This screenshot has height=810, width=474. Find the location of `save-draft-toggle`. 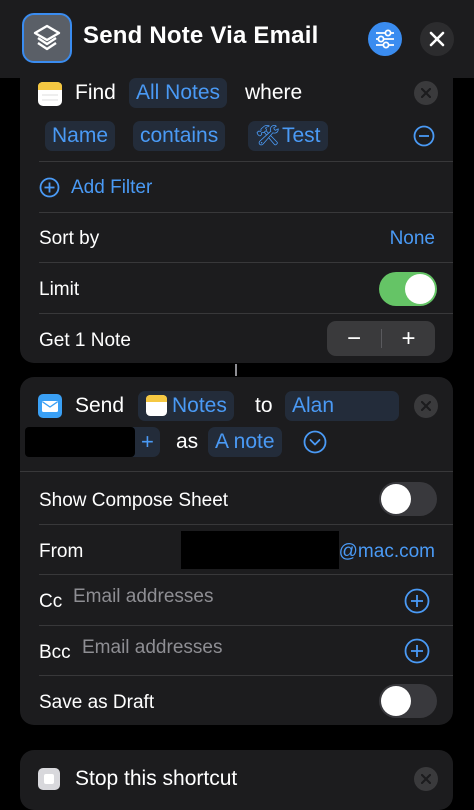

save-draft-toggle is located at coordinates (408, 701).